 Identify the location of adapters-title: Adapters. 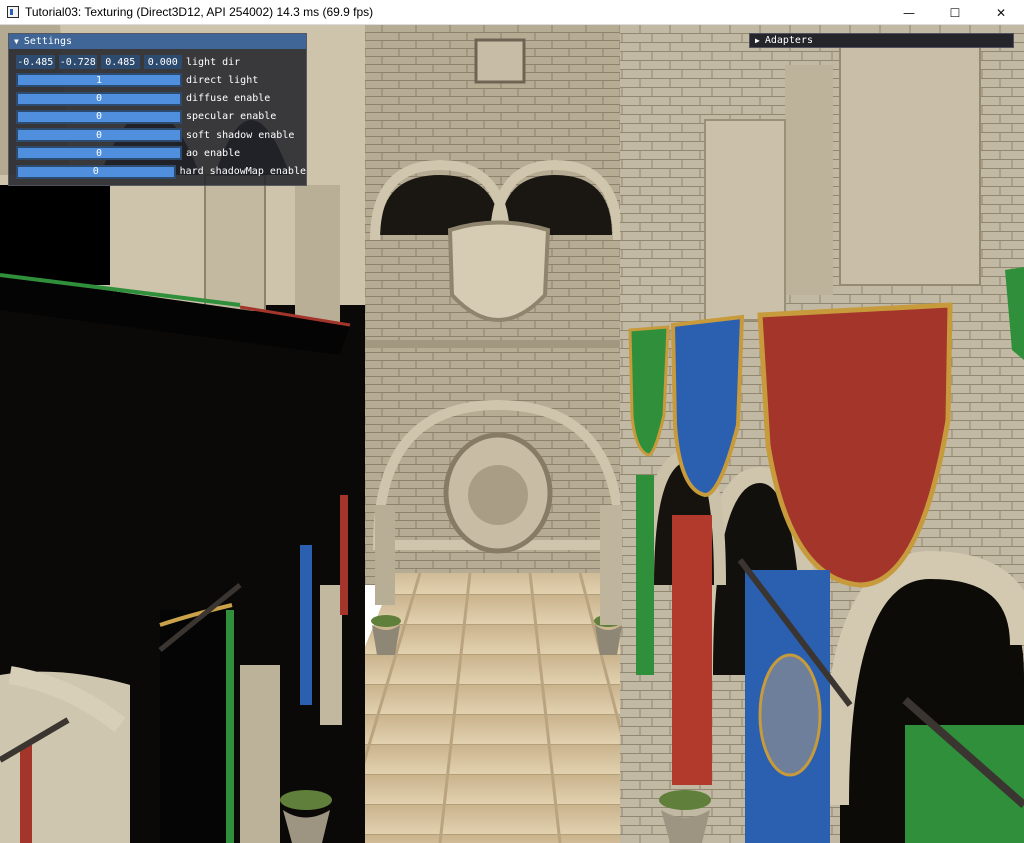
(788, 40).